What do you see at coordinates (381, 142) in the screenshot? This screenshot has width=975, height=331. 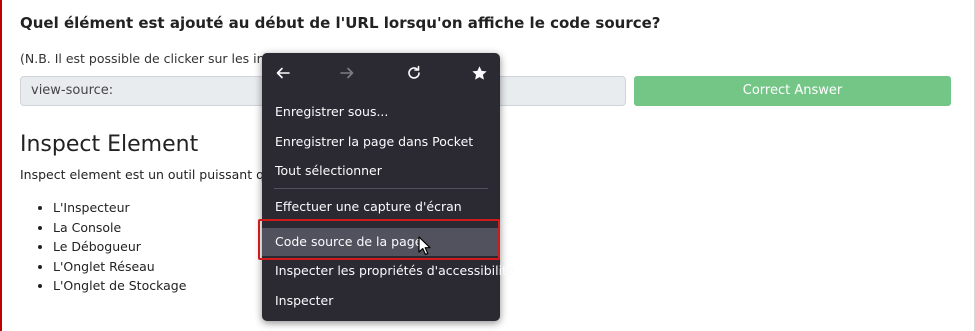 I see `menu-item-save-to-pocket: Enregistrer la page dans Pocket` at bounding box center [381, 142].